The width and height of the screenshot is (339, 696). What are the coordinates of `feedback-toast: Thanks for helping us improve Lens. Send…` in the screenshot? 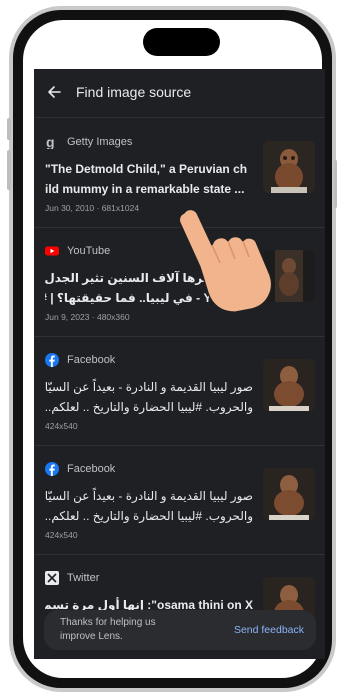 It's located at (180, 630).